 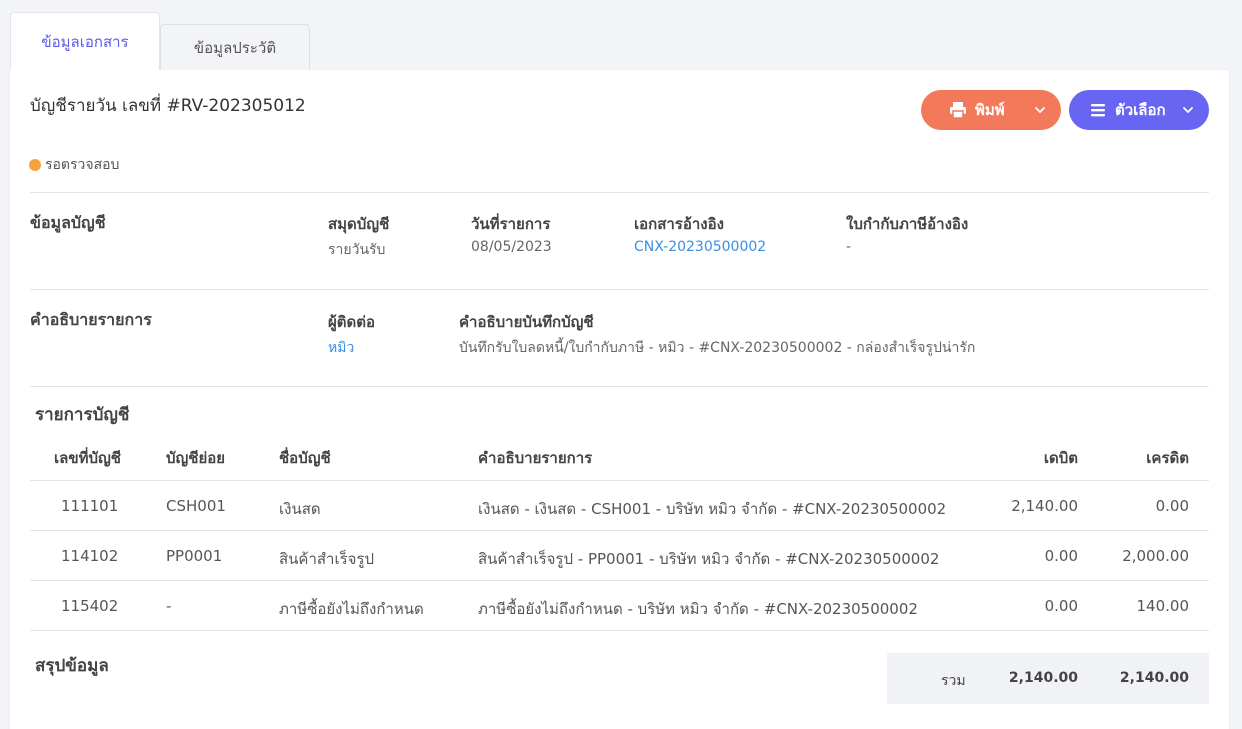 I want to click on cell-account-no: 114102, so click(x=90, y=556).